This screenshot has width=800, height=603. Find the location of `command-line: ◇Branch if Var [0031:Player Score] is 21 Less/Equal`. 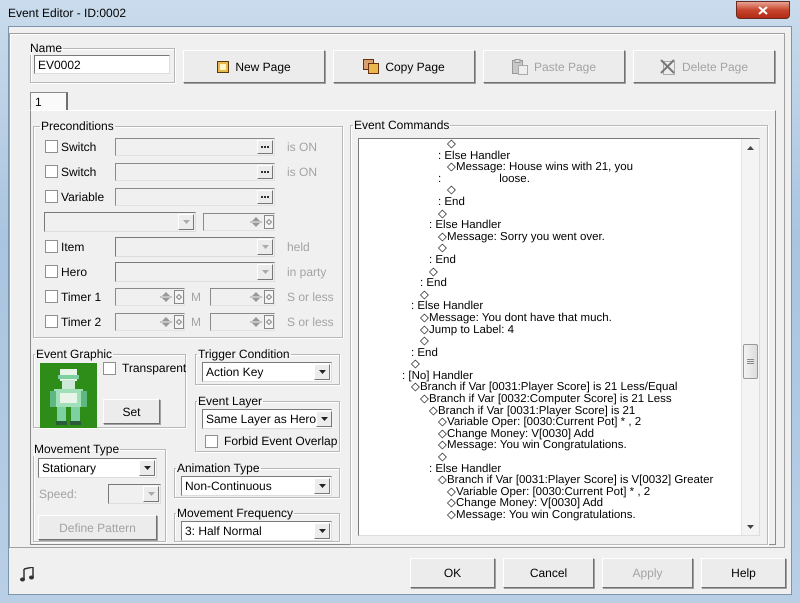

command-line: ◇Branch if Var [0031:Player Score] is 21 Less/Equal is located at coordinates (544, 388).